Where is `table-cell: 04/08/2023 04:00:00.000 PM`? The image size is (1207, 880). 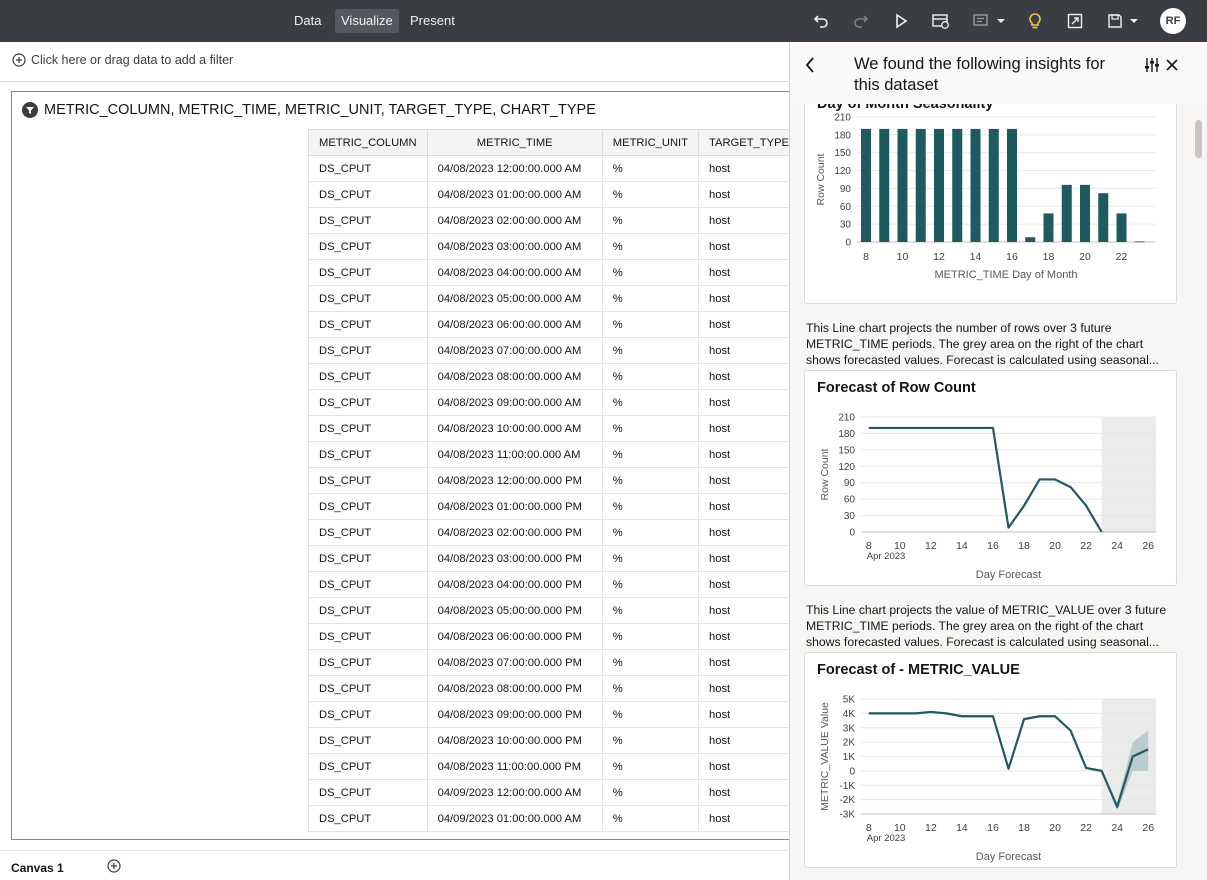
table-cell: 04/08/2023 04:00:00.000 PM is located at coordinates (514, 584).